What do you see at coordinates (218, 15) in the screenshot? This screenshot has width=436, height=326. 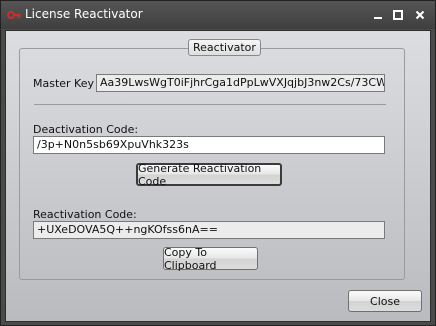 I see `title-bar: License Reactivator` at bounding box center [218, 15].